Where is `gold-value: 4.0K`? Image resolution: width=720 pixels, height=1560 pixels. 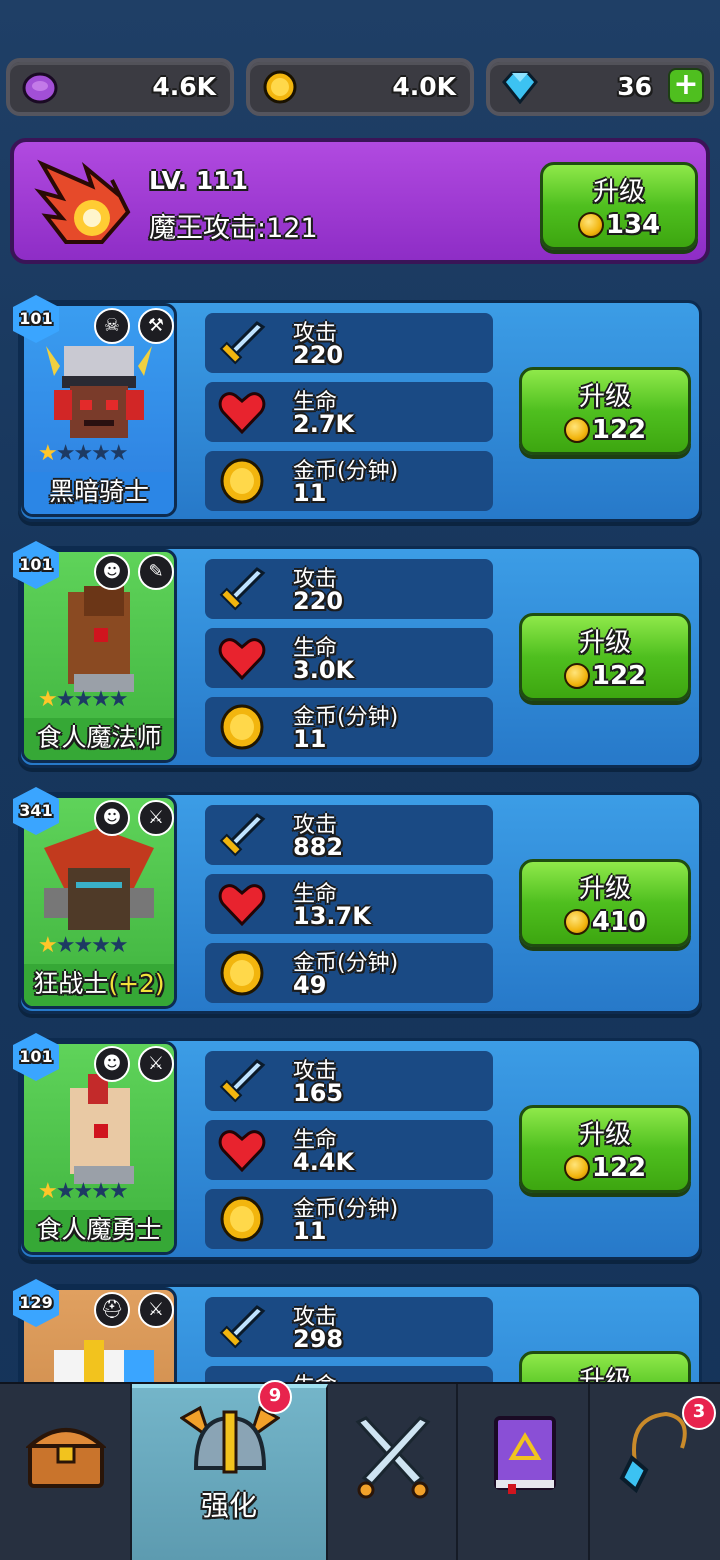 gold-value: 4.0K is located at coordinates (424, 86).